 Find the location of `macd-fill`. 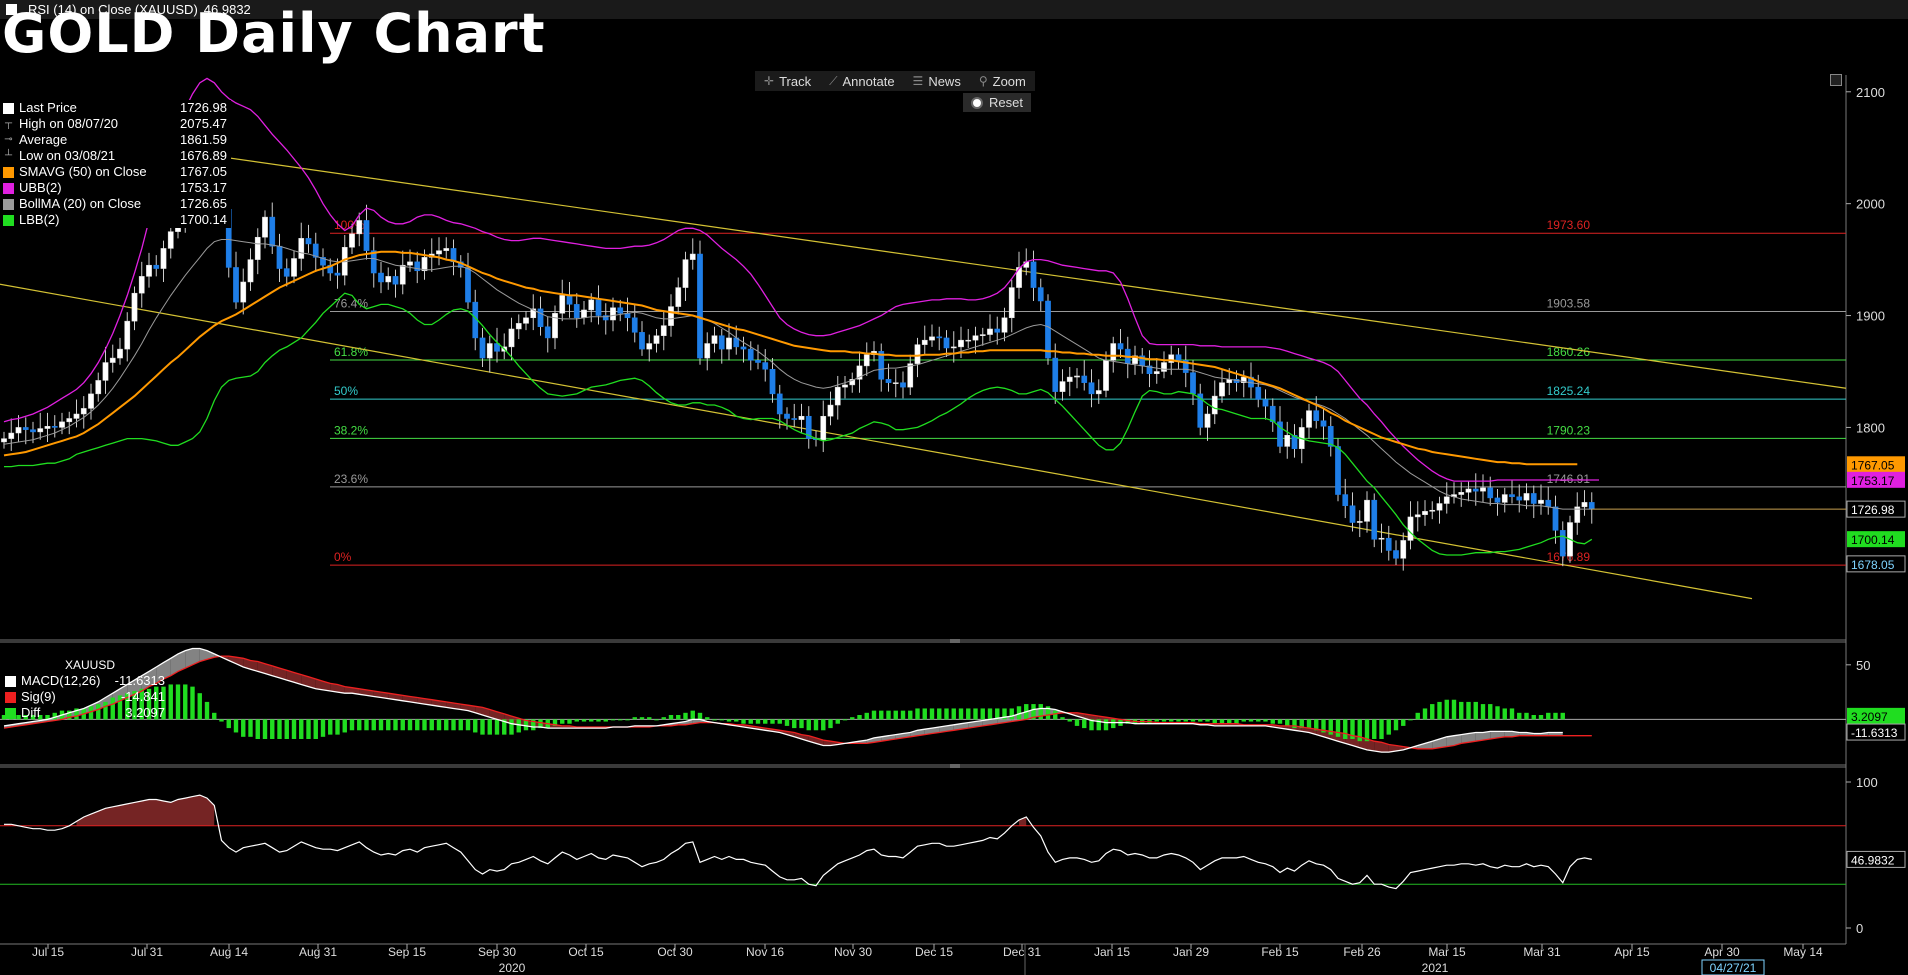

macd-fill is located at coordinates (1450, 741).